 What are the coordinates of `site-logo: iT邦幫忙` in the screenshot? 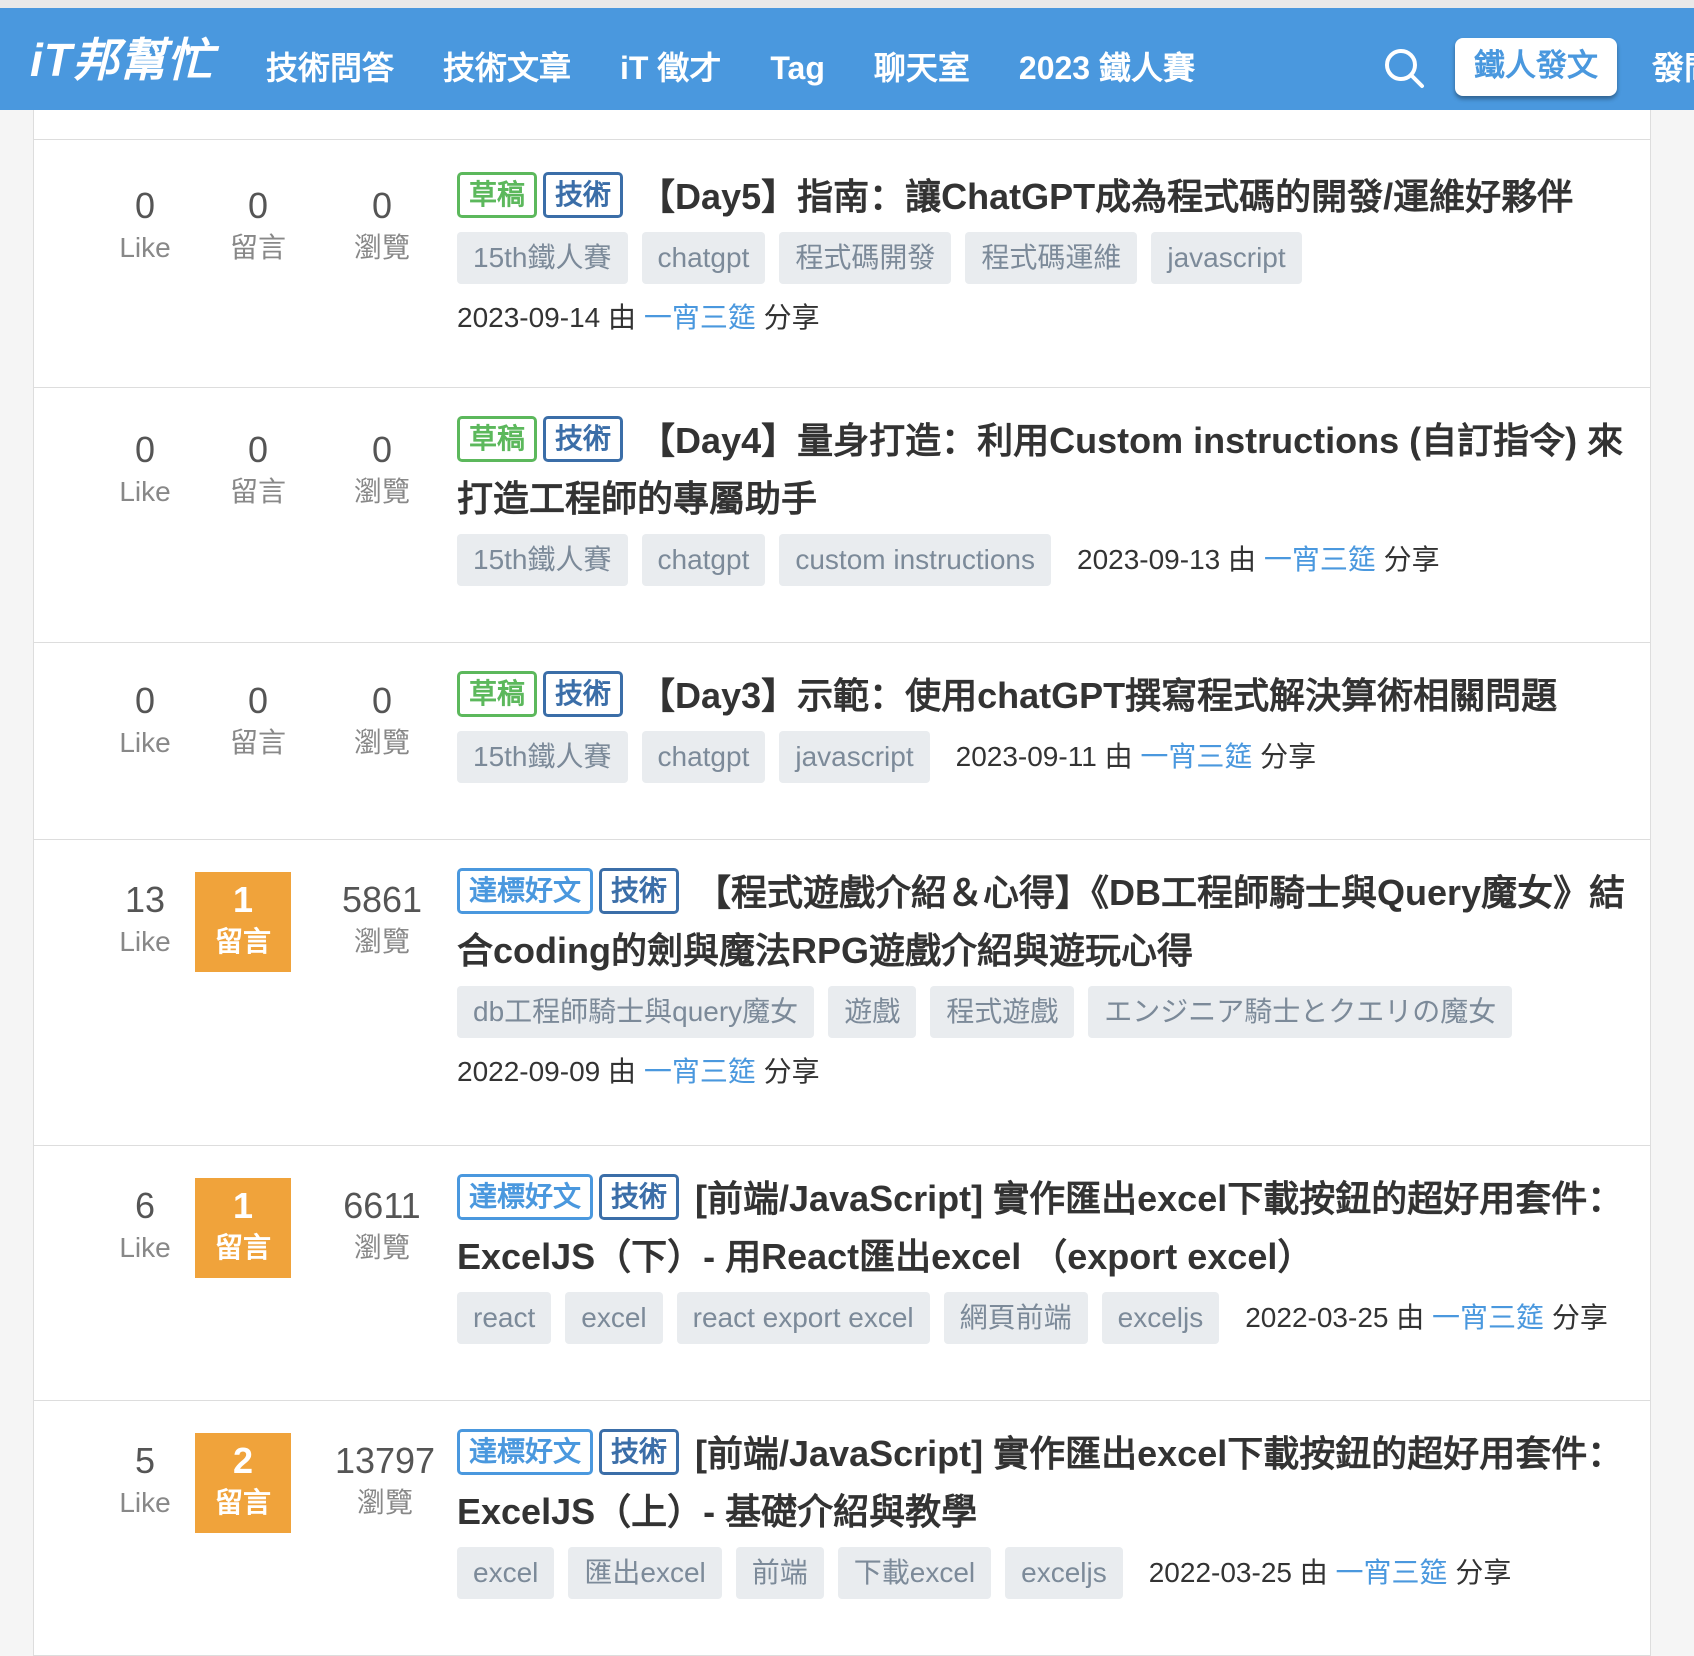 It's located at (122, 60).